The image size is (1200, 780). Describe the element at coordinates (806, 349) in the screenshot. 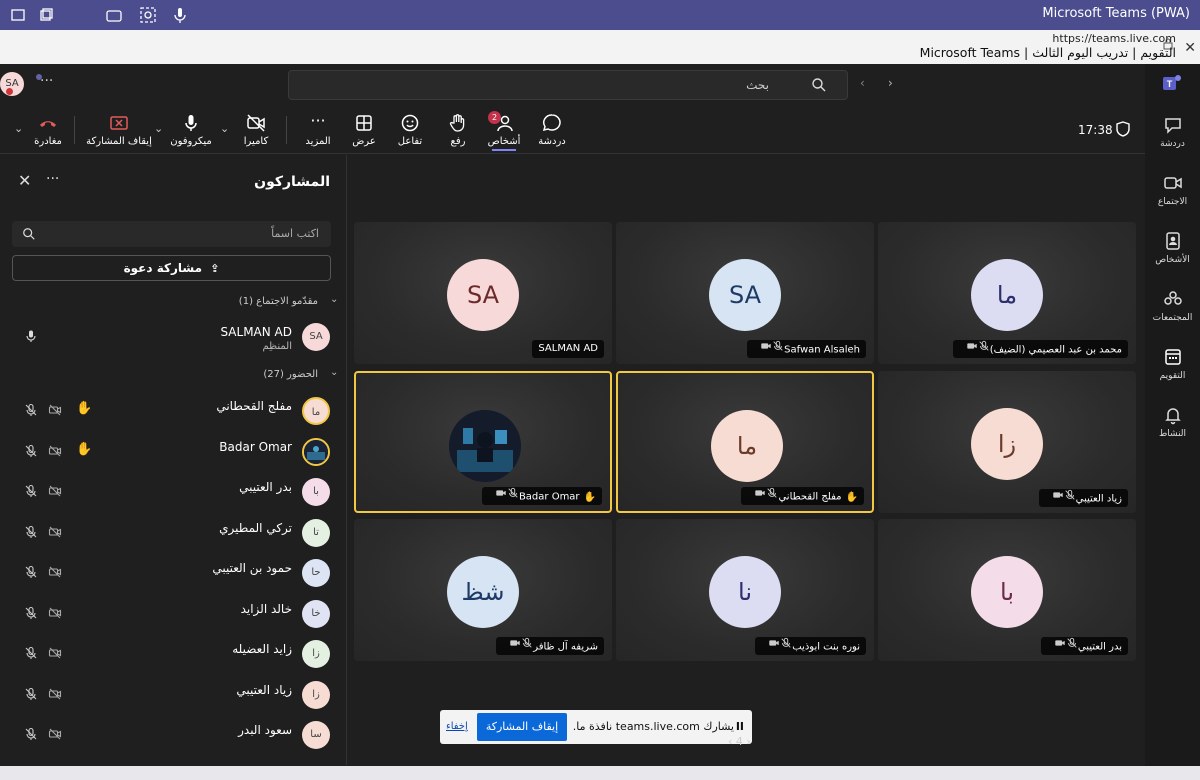

I see `tile-label: Safwan Alsaleh` at that location.